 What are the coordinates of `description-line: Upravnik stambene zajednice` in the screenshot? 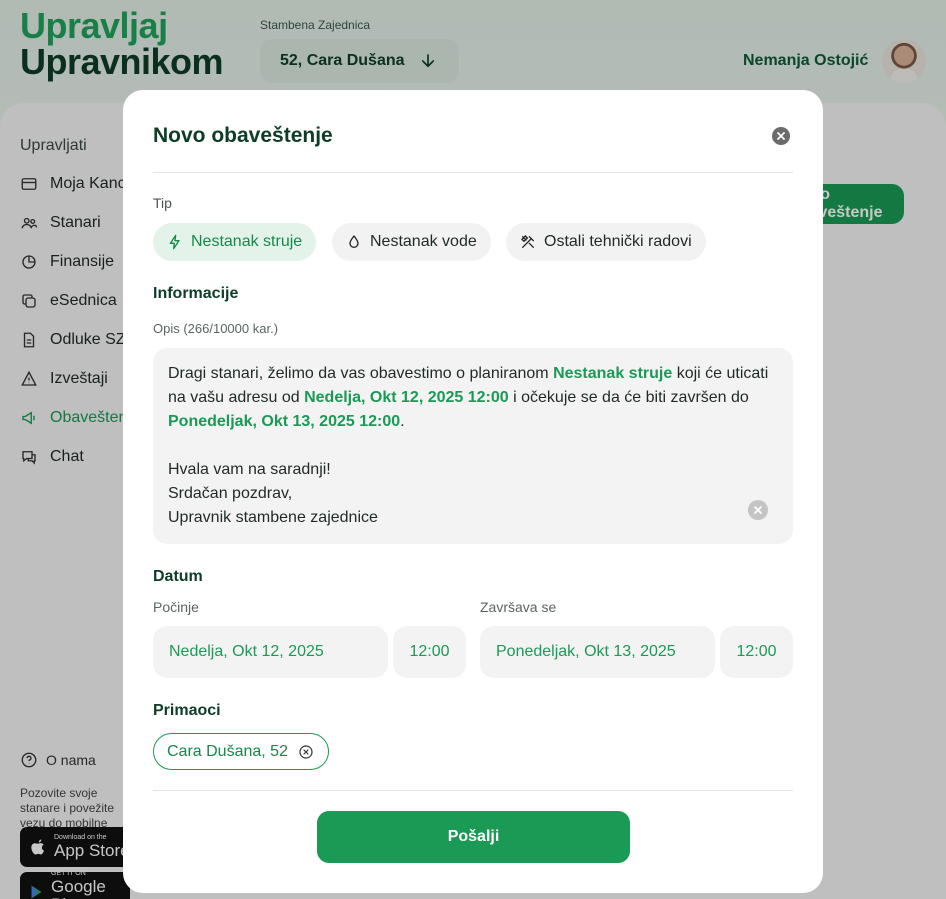 It's located at (273, 517).